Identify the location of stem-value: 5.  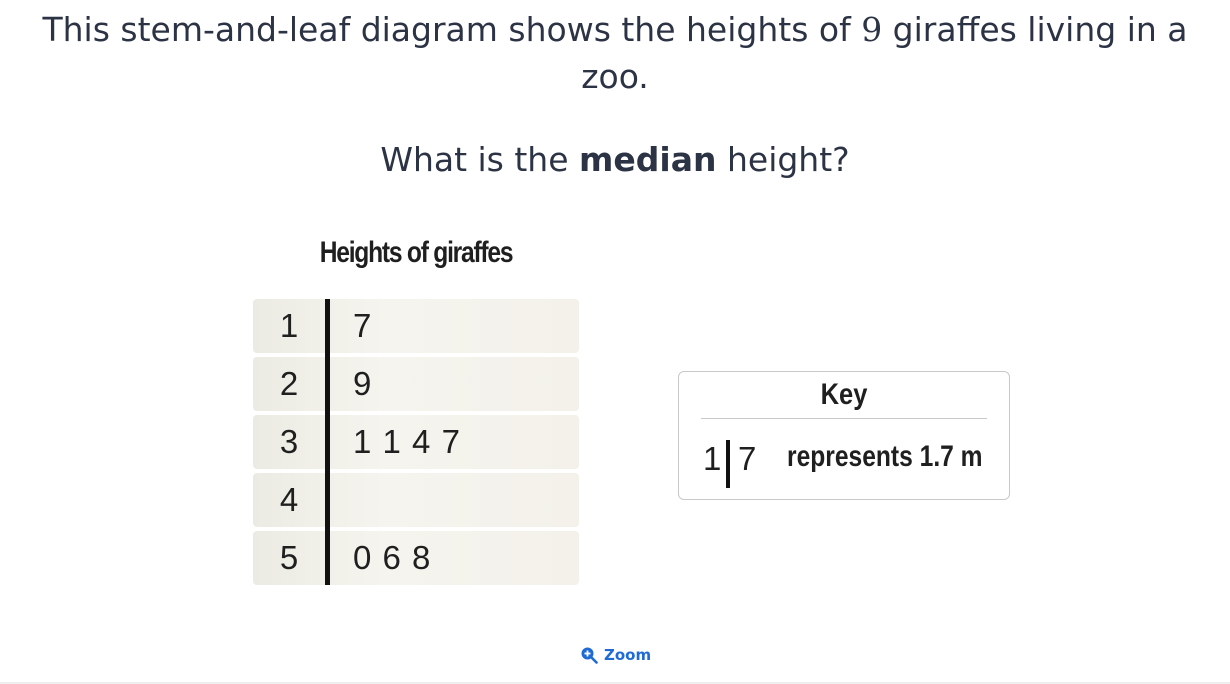
(289, 557).